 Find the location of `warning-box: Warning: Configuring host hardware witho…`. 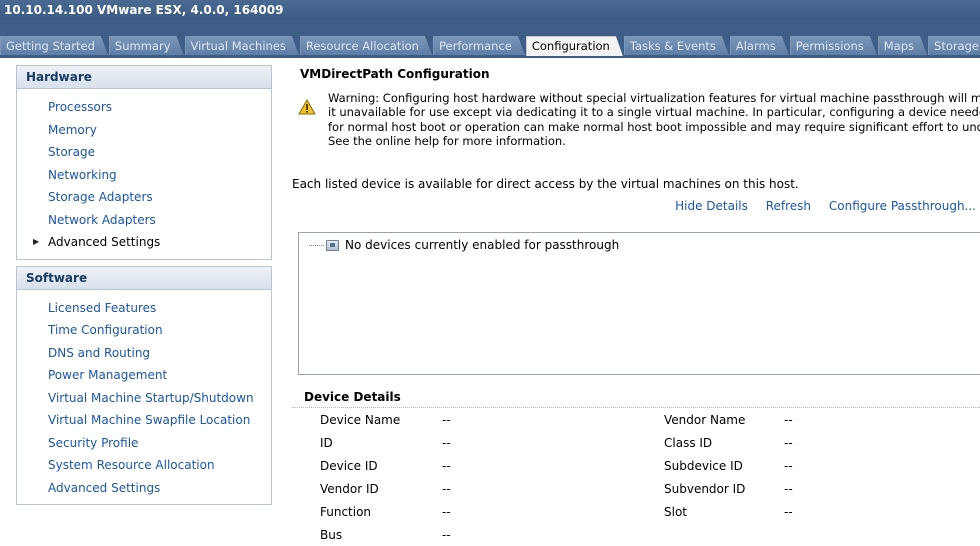

warning-box: Warning: Configuring host hardware witho… is located at coordinates (636, 124).